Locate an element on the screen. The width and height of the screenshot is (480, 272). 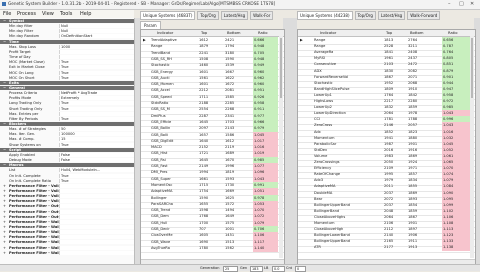
property-row: Max. Entries per is located at coordinates (67, 113).